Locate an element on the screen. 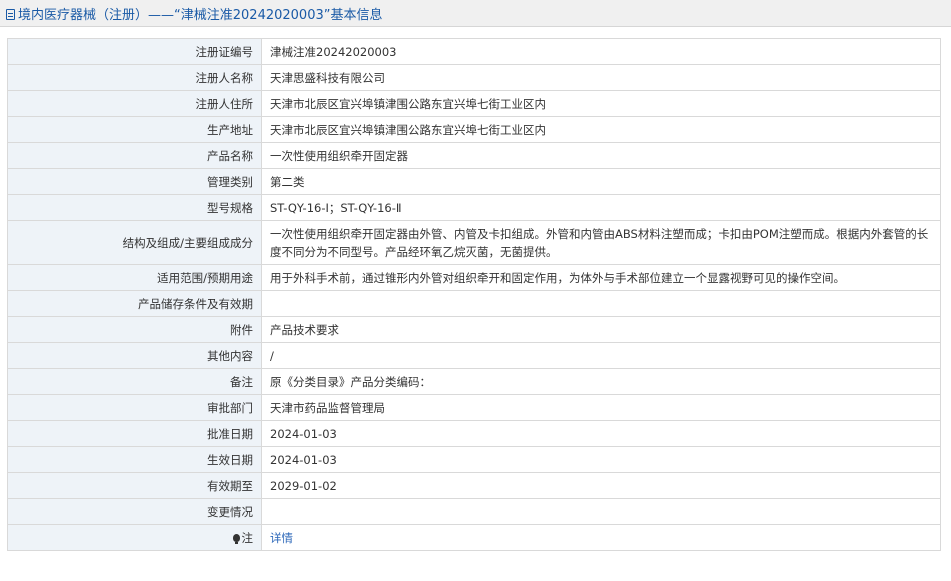  table-row: 变更情况 is located at coordinates (474, 511).